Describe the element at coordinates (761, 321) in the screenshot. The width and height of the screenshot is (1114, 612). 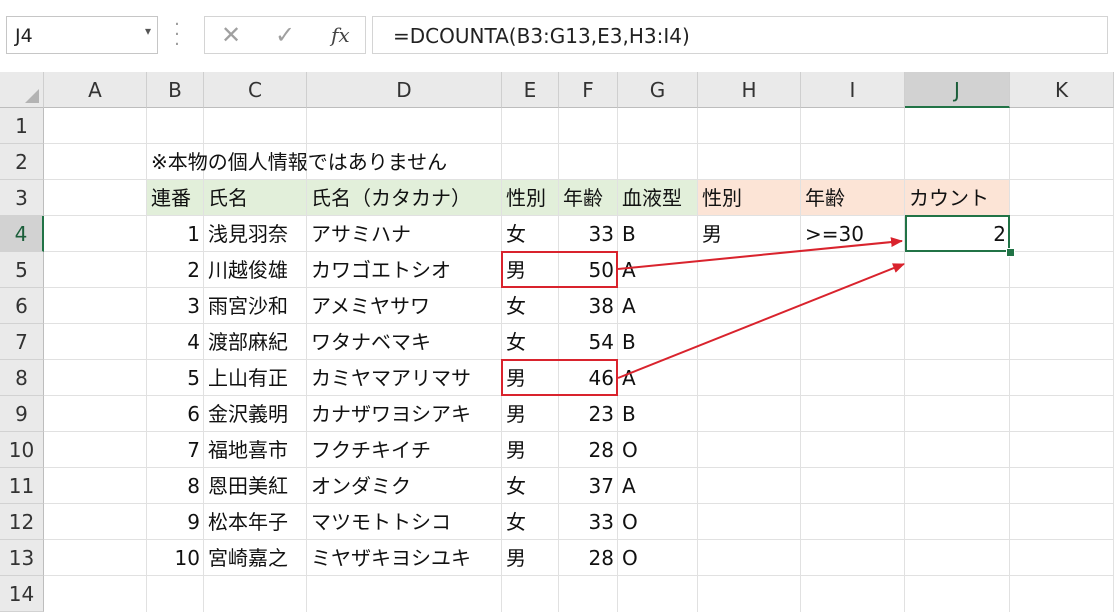
I see `arrow-row8-to-result` at that location.